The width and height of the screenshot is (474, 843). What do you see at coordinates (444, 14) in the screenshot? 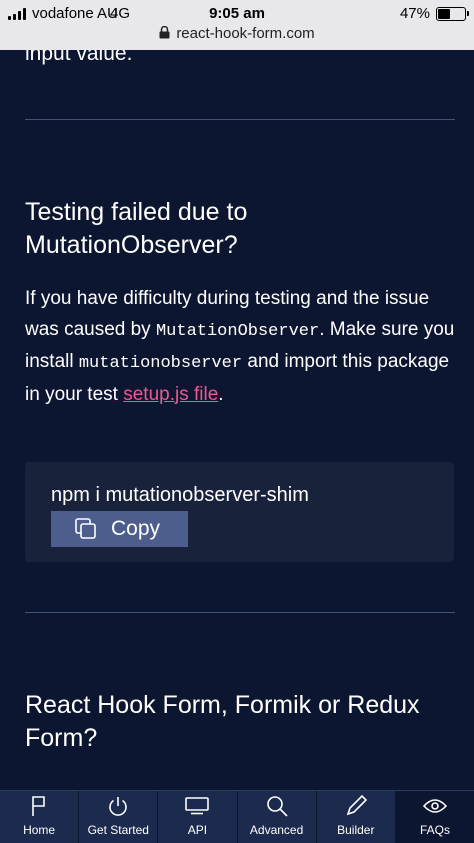
I see `battery-fill` at bounding box center [444, 14].